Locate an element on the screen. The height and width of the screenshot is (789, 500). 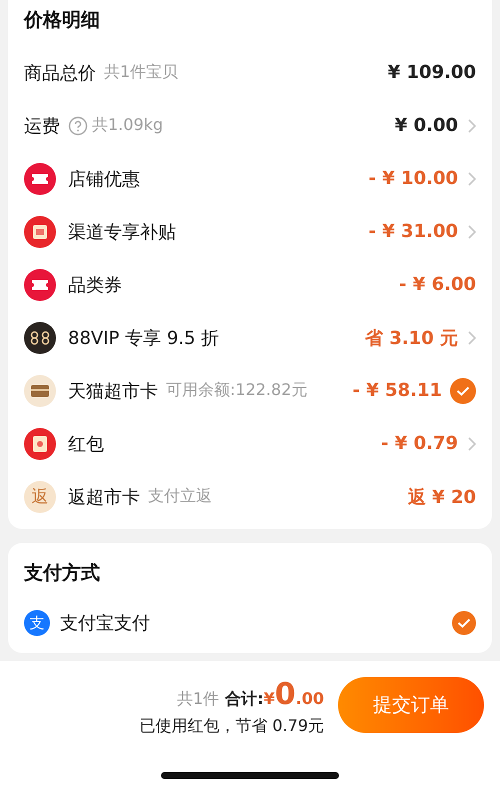
row-label: 品类券 is located at coordinates (95, 285).